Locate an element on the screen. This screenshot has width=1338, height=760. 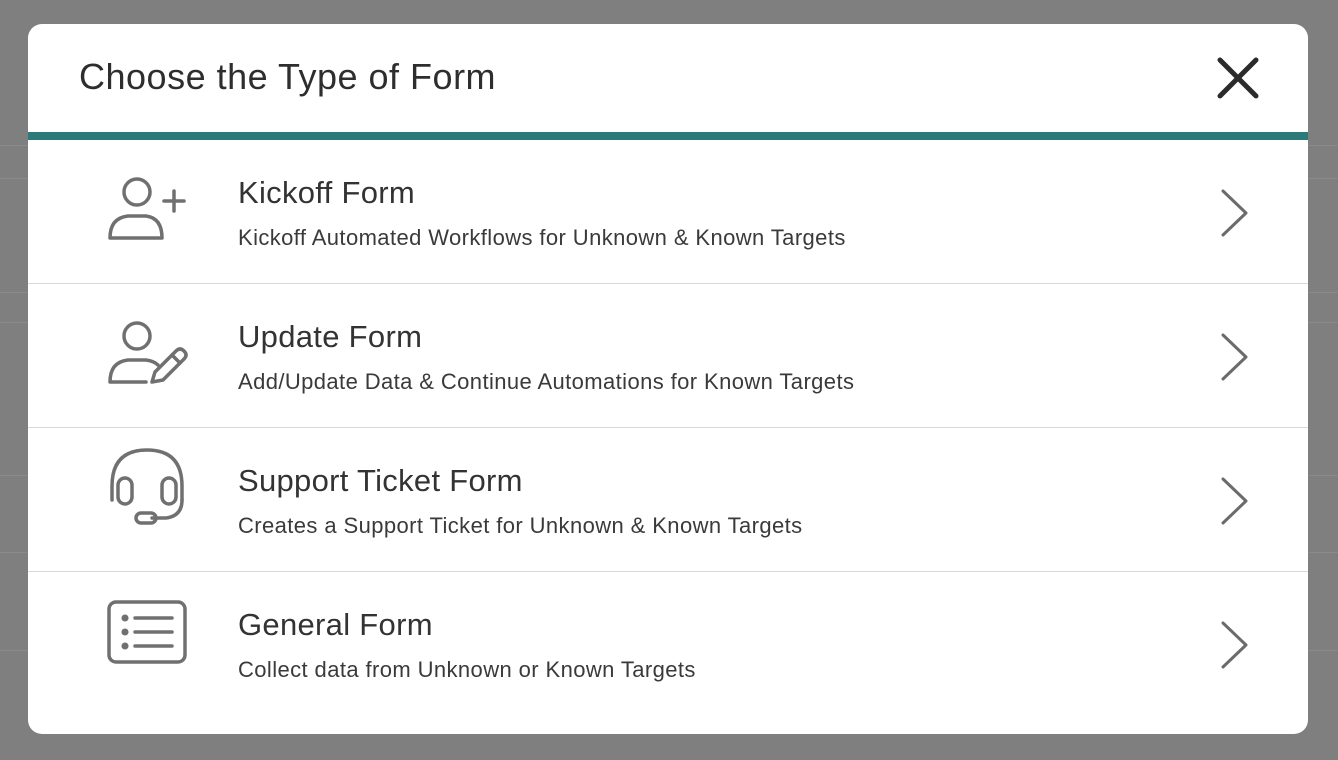
modal-title: Choose the Type of Form is located at coordinates (288, 76).